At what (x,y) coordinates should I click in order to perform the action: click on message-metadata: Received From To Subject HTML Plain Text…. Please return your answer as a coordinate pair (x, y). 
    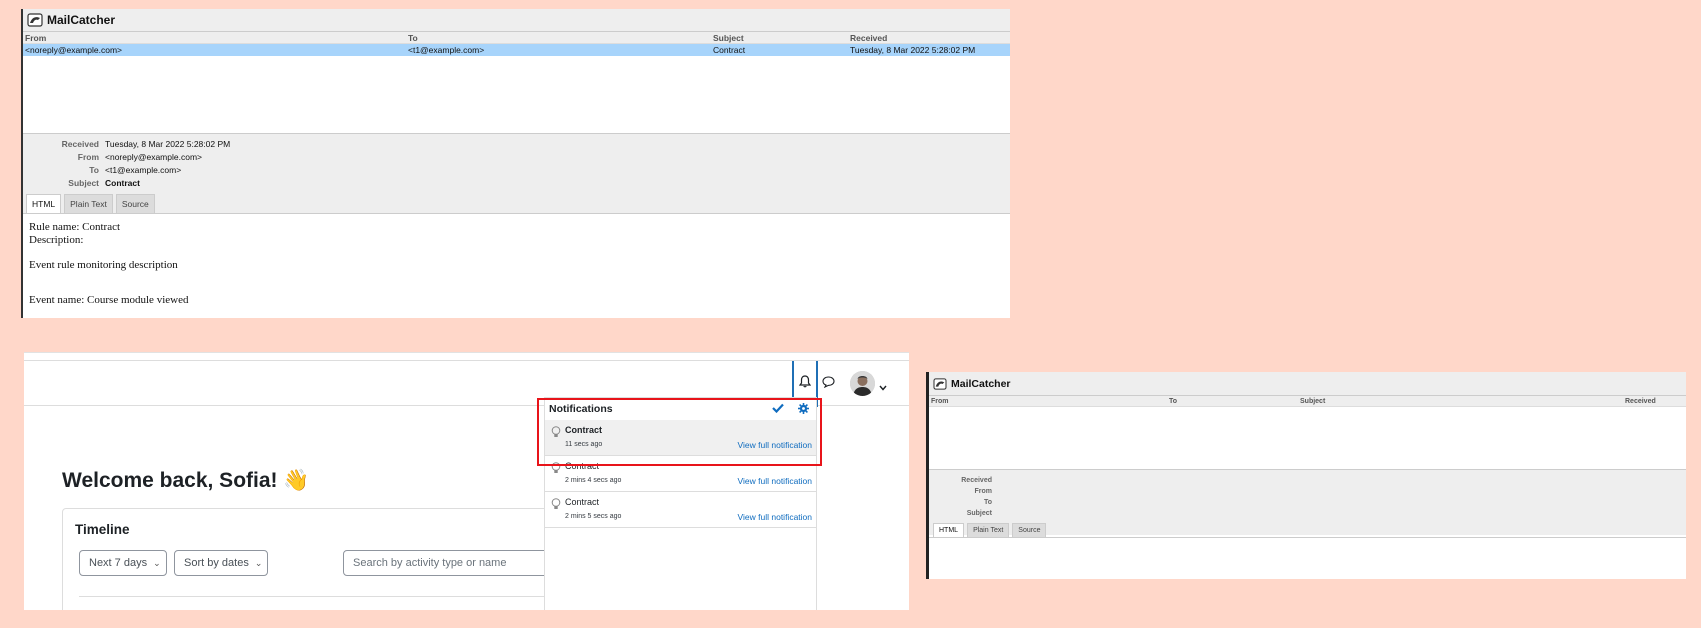
    Looking at the image, I should click on (1307, 503).